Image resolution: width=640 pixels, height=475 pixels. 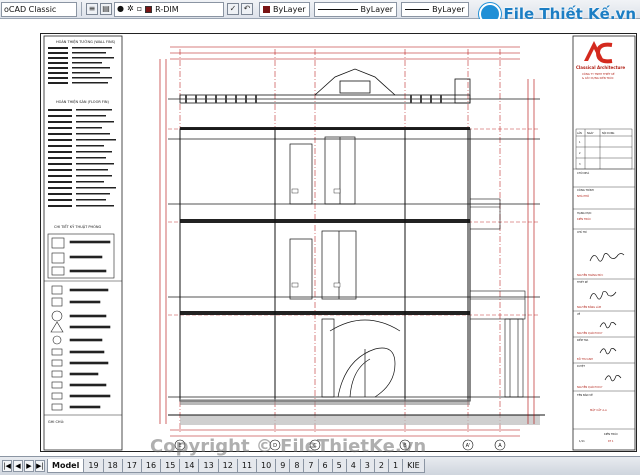 What do you see at coordinates (325, 86) in the screenshot?
I see `roof-parapet` at bounding box center [325, 86].